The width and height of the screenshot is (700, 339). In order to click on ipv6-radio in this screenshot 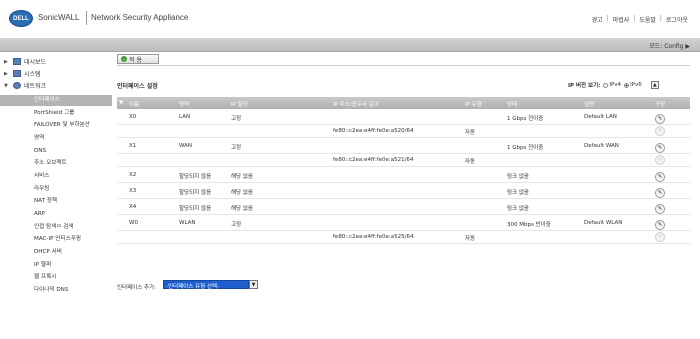, I will do `click(627, 85)`.